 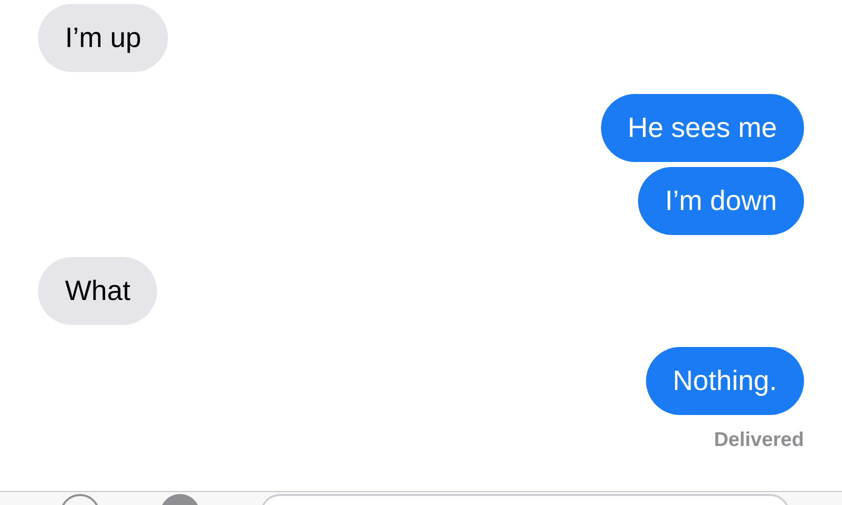 I want to click on sent-message-bubble: I’m down, so click(x=721, y=201).